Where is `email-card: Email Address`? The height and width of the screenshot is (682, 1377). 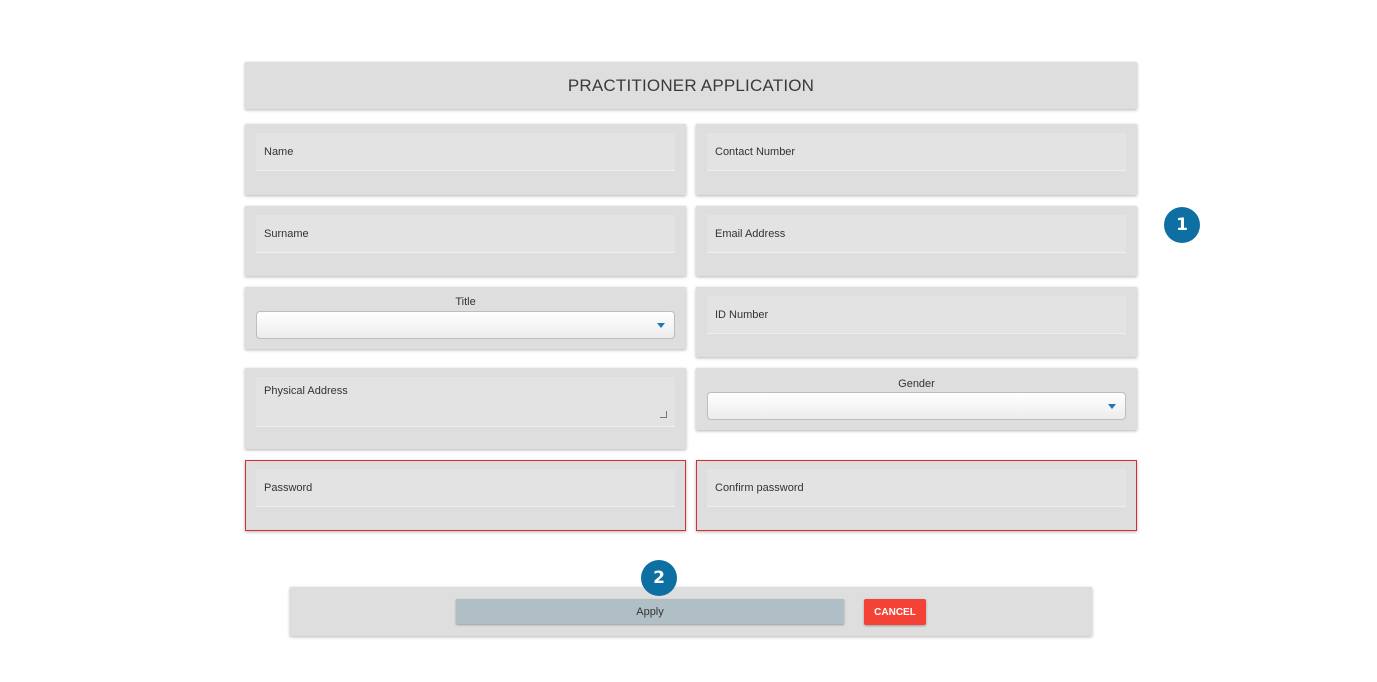
email-card: Email Address is located at coordinates (916, 241).